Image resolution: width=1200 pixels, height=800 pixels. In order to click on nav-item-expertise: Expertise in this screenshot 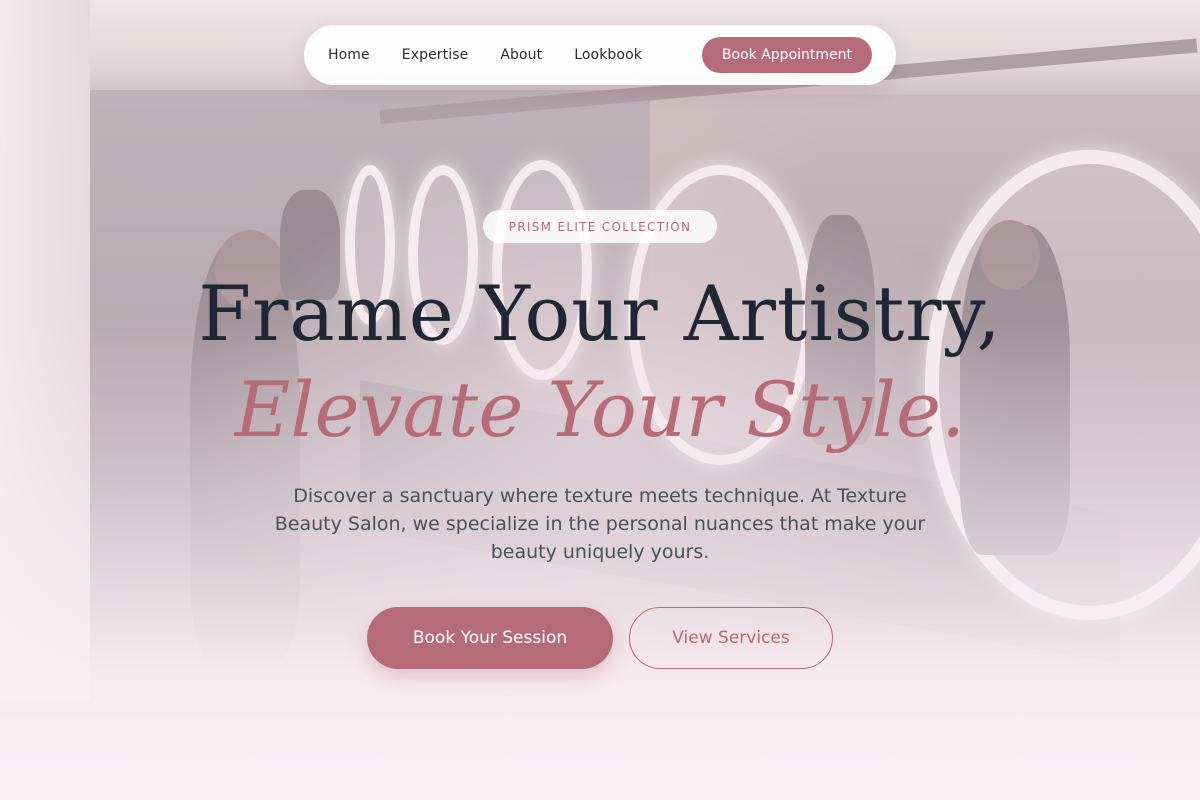, I will do `click(435, 55)`.